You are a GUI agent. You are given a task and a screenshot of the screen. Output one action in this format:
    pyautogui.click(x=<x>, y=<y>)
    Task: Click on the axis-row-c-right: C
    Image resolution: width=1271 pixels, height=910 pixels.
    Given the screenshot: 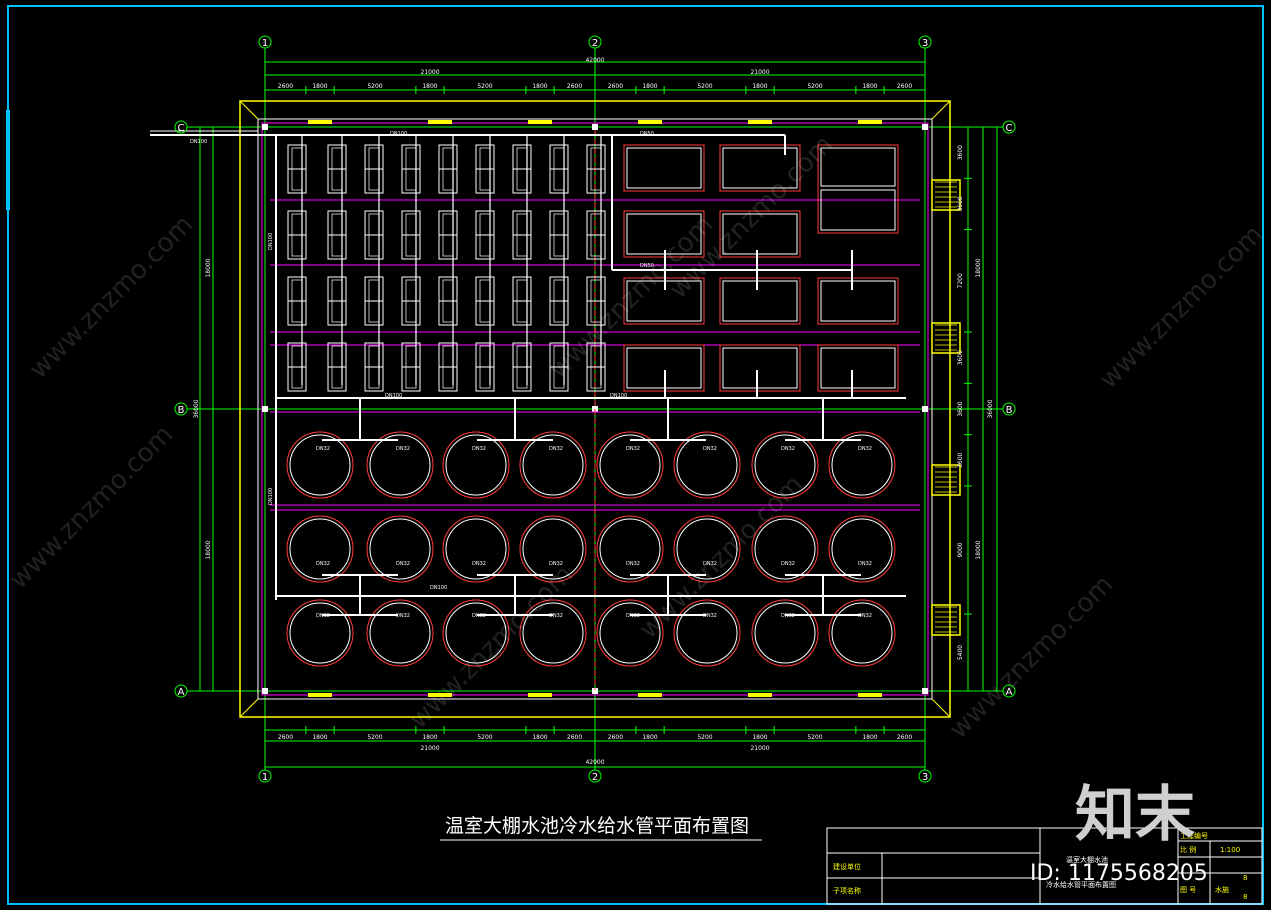 What is the action you would take?
    pyautogui.click(x=1009, y=128)
    